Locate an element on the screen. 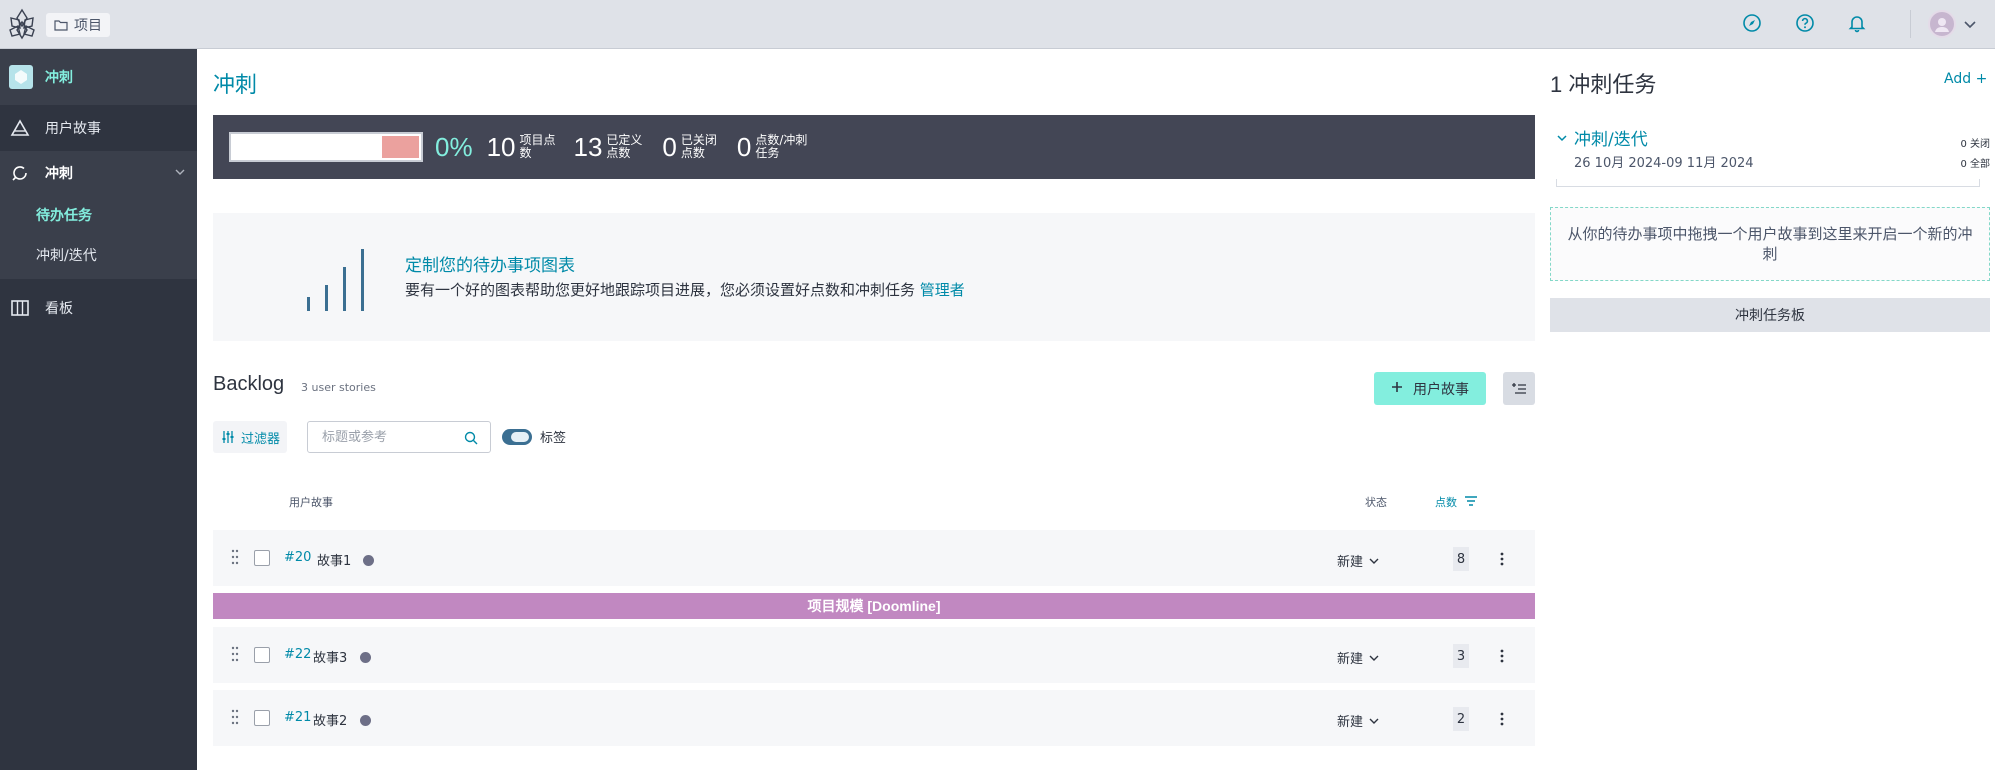 This screenshot has width=1995, height=770. breadcrumb: 项目 is located at coordinates (78, 25).